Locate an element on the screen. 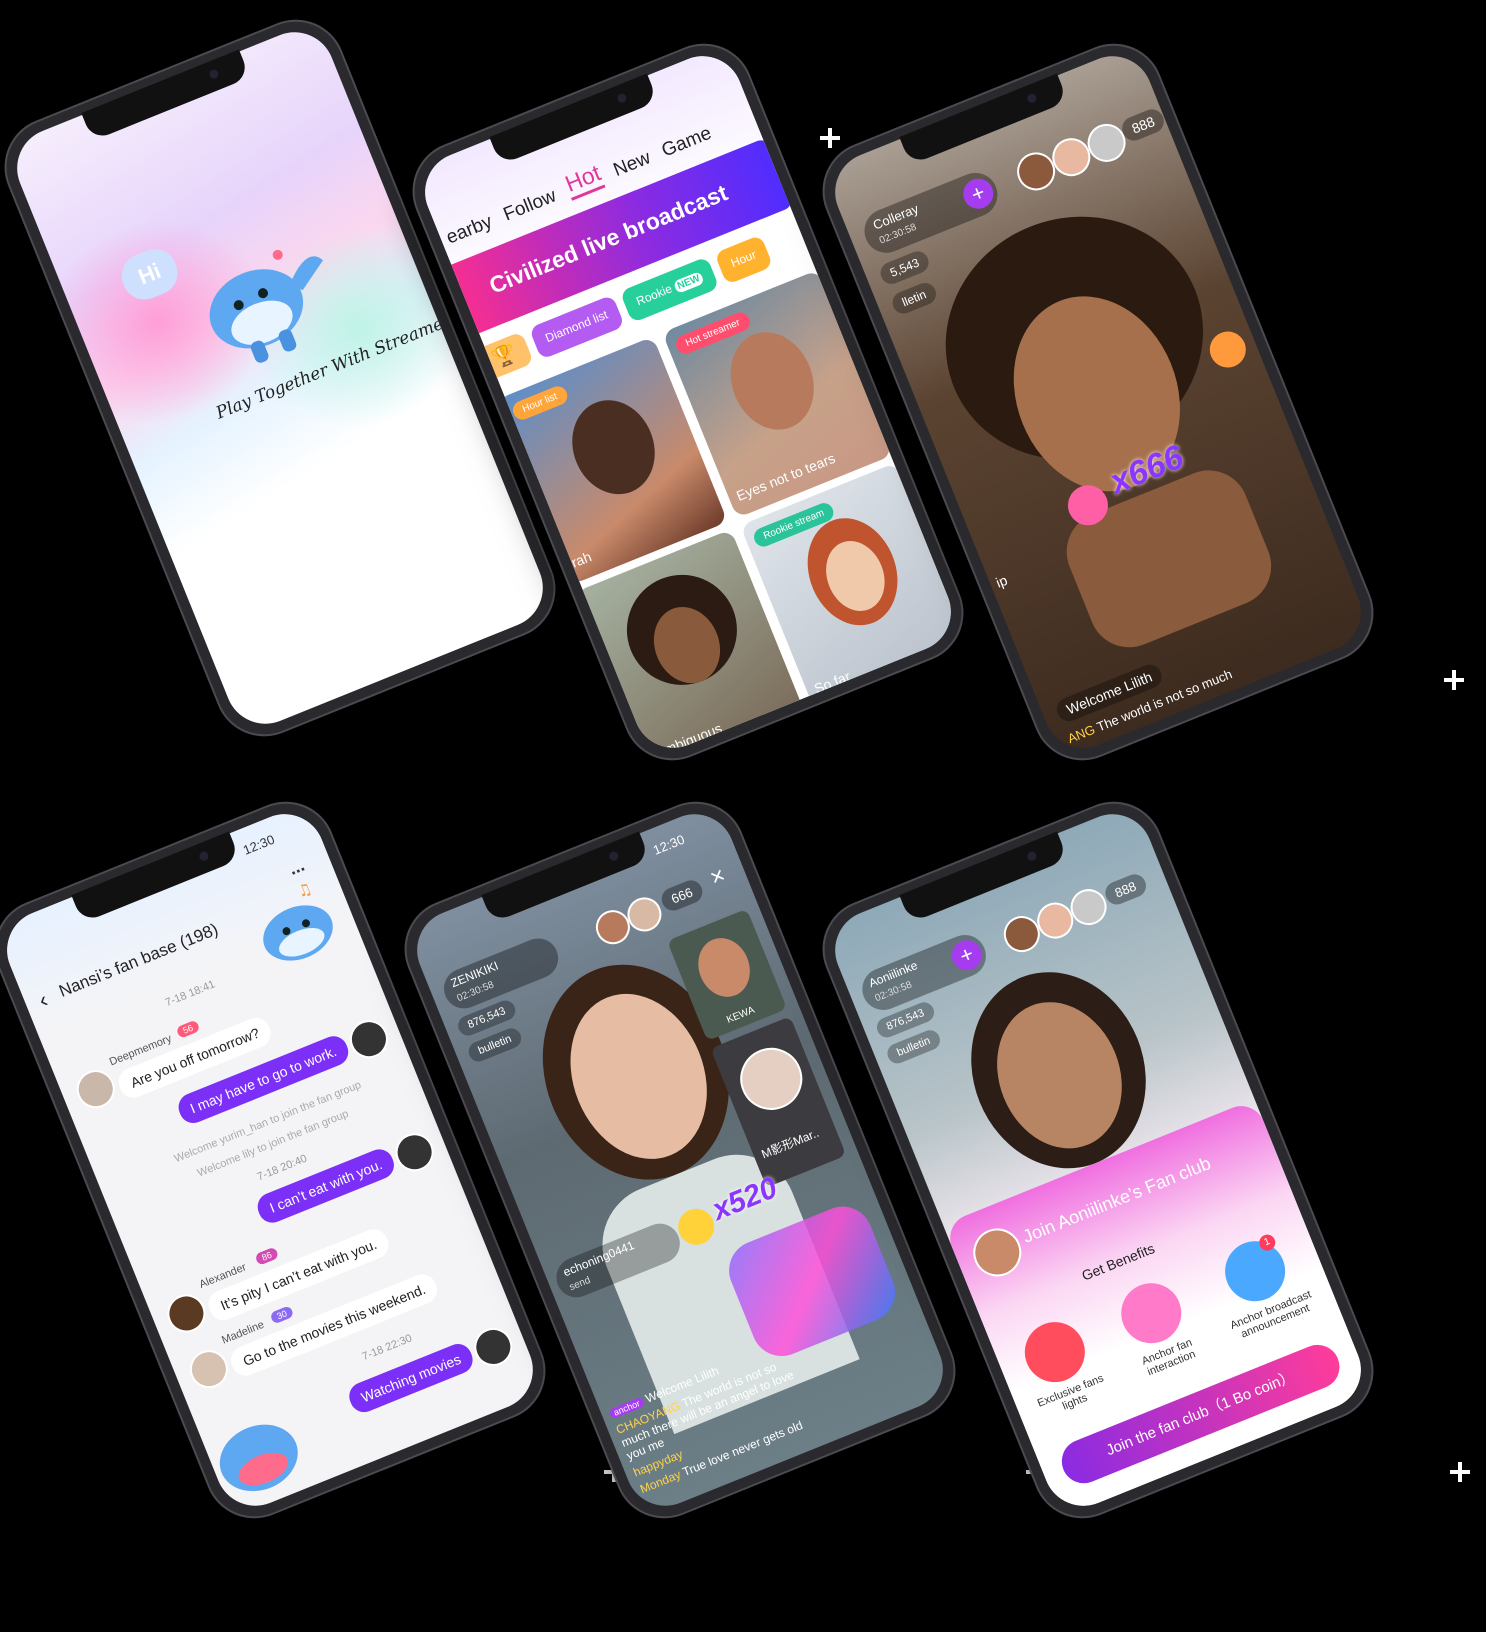 The height and width of the screenshot is (1632, 1486). timestamp: 7-18 22:30 is located at coordinates (387, 1348).